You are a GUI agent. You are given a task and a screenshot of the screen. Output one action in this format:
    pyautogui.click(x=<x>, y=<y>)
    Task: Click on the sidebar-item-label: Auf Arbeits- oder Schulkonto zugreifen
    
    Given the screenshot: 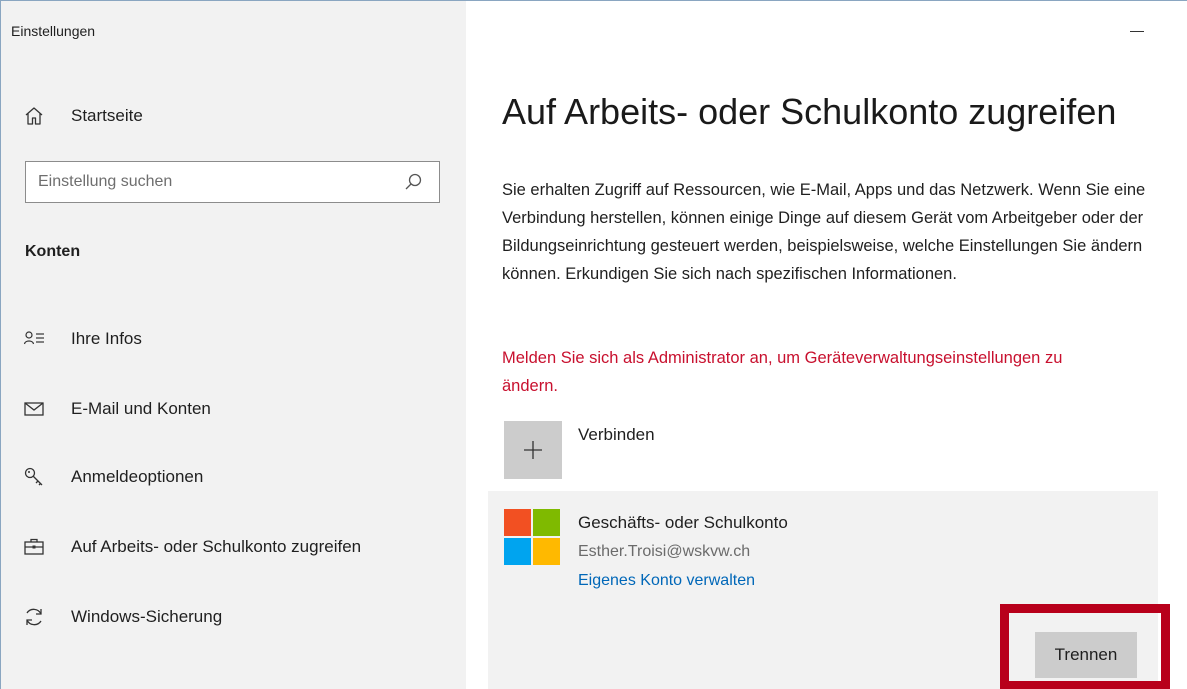 What is the action you would take?
    pyautogui.click(x=216, y=546)
    